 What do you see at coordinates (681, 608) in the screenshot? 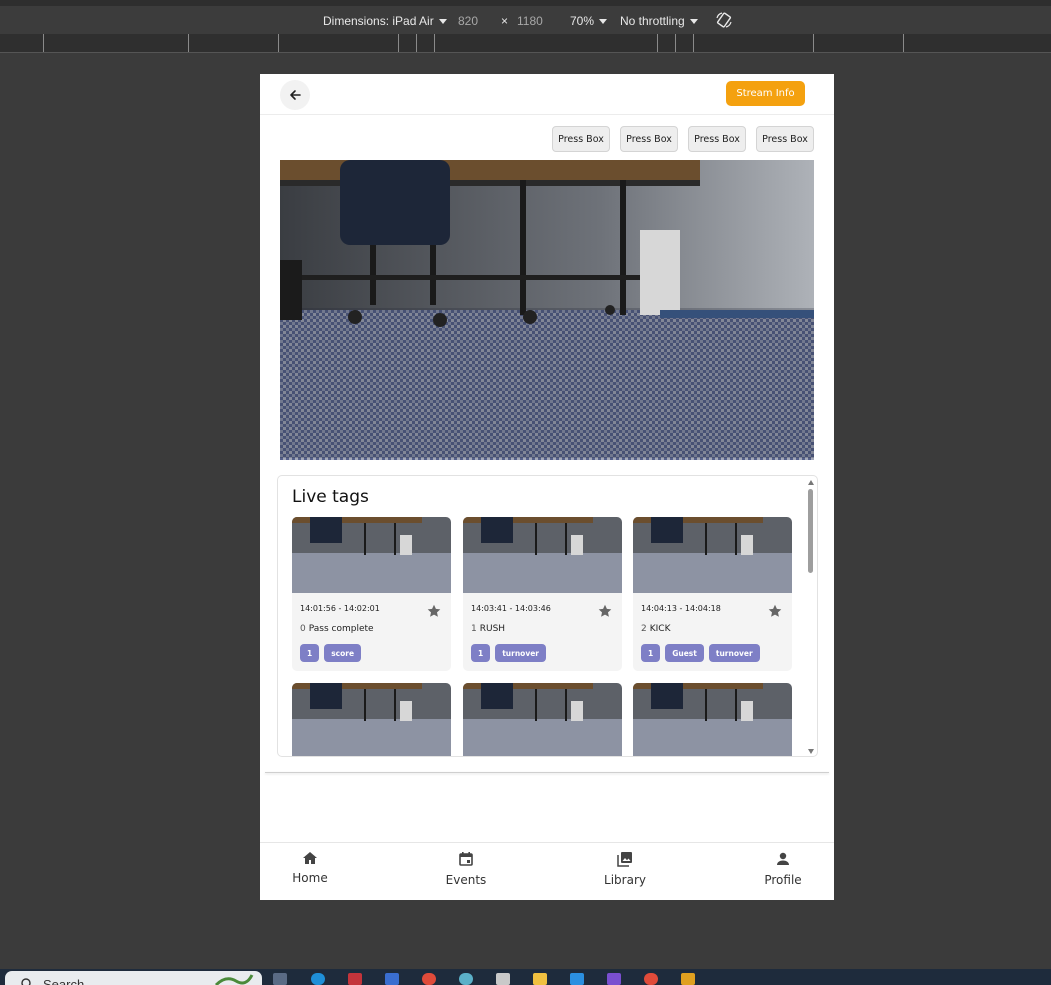
I see `tag-time-range: 14:04:13 - 14:04:18` at bounding box center [681, 608].